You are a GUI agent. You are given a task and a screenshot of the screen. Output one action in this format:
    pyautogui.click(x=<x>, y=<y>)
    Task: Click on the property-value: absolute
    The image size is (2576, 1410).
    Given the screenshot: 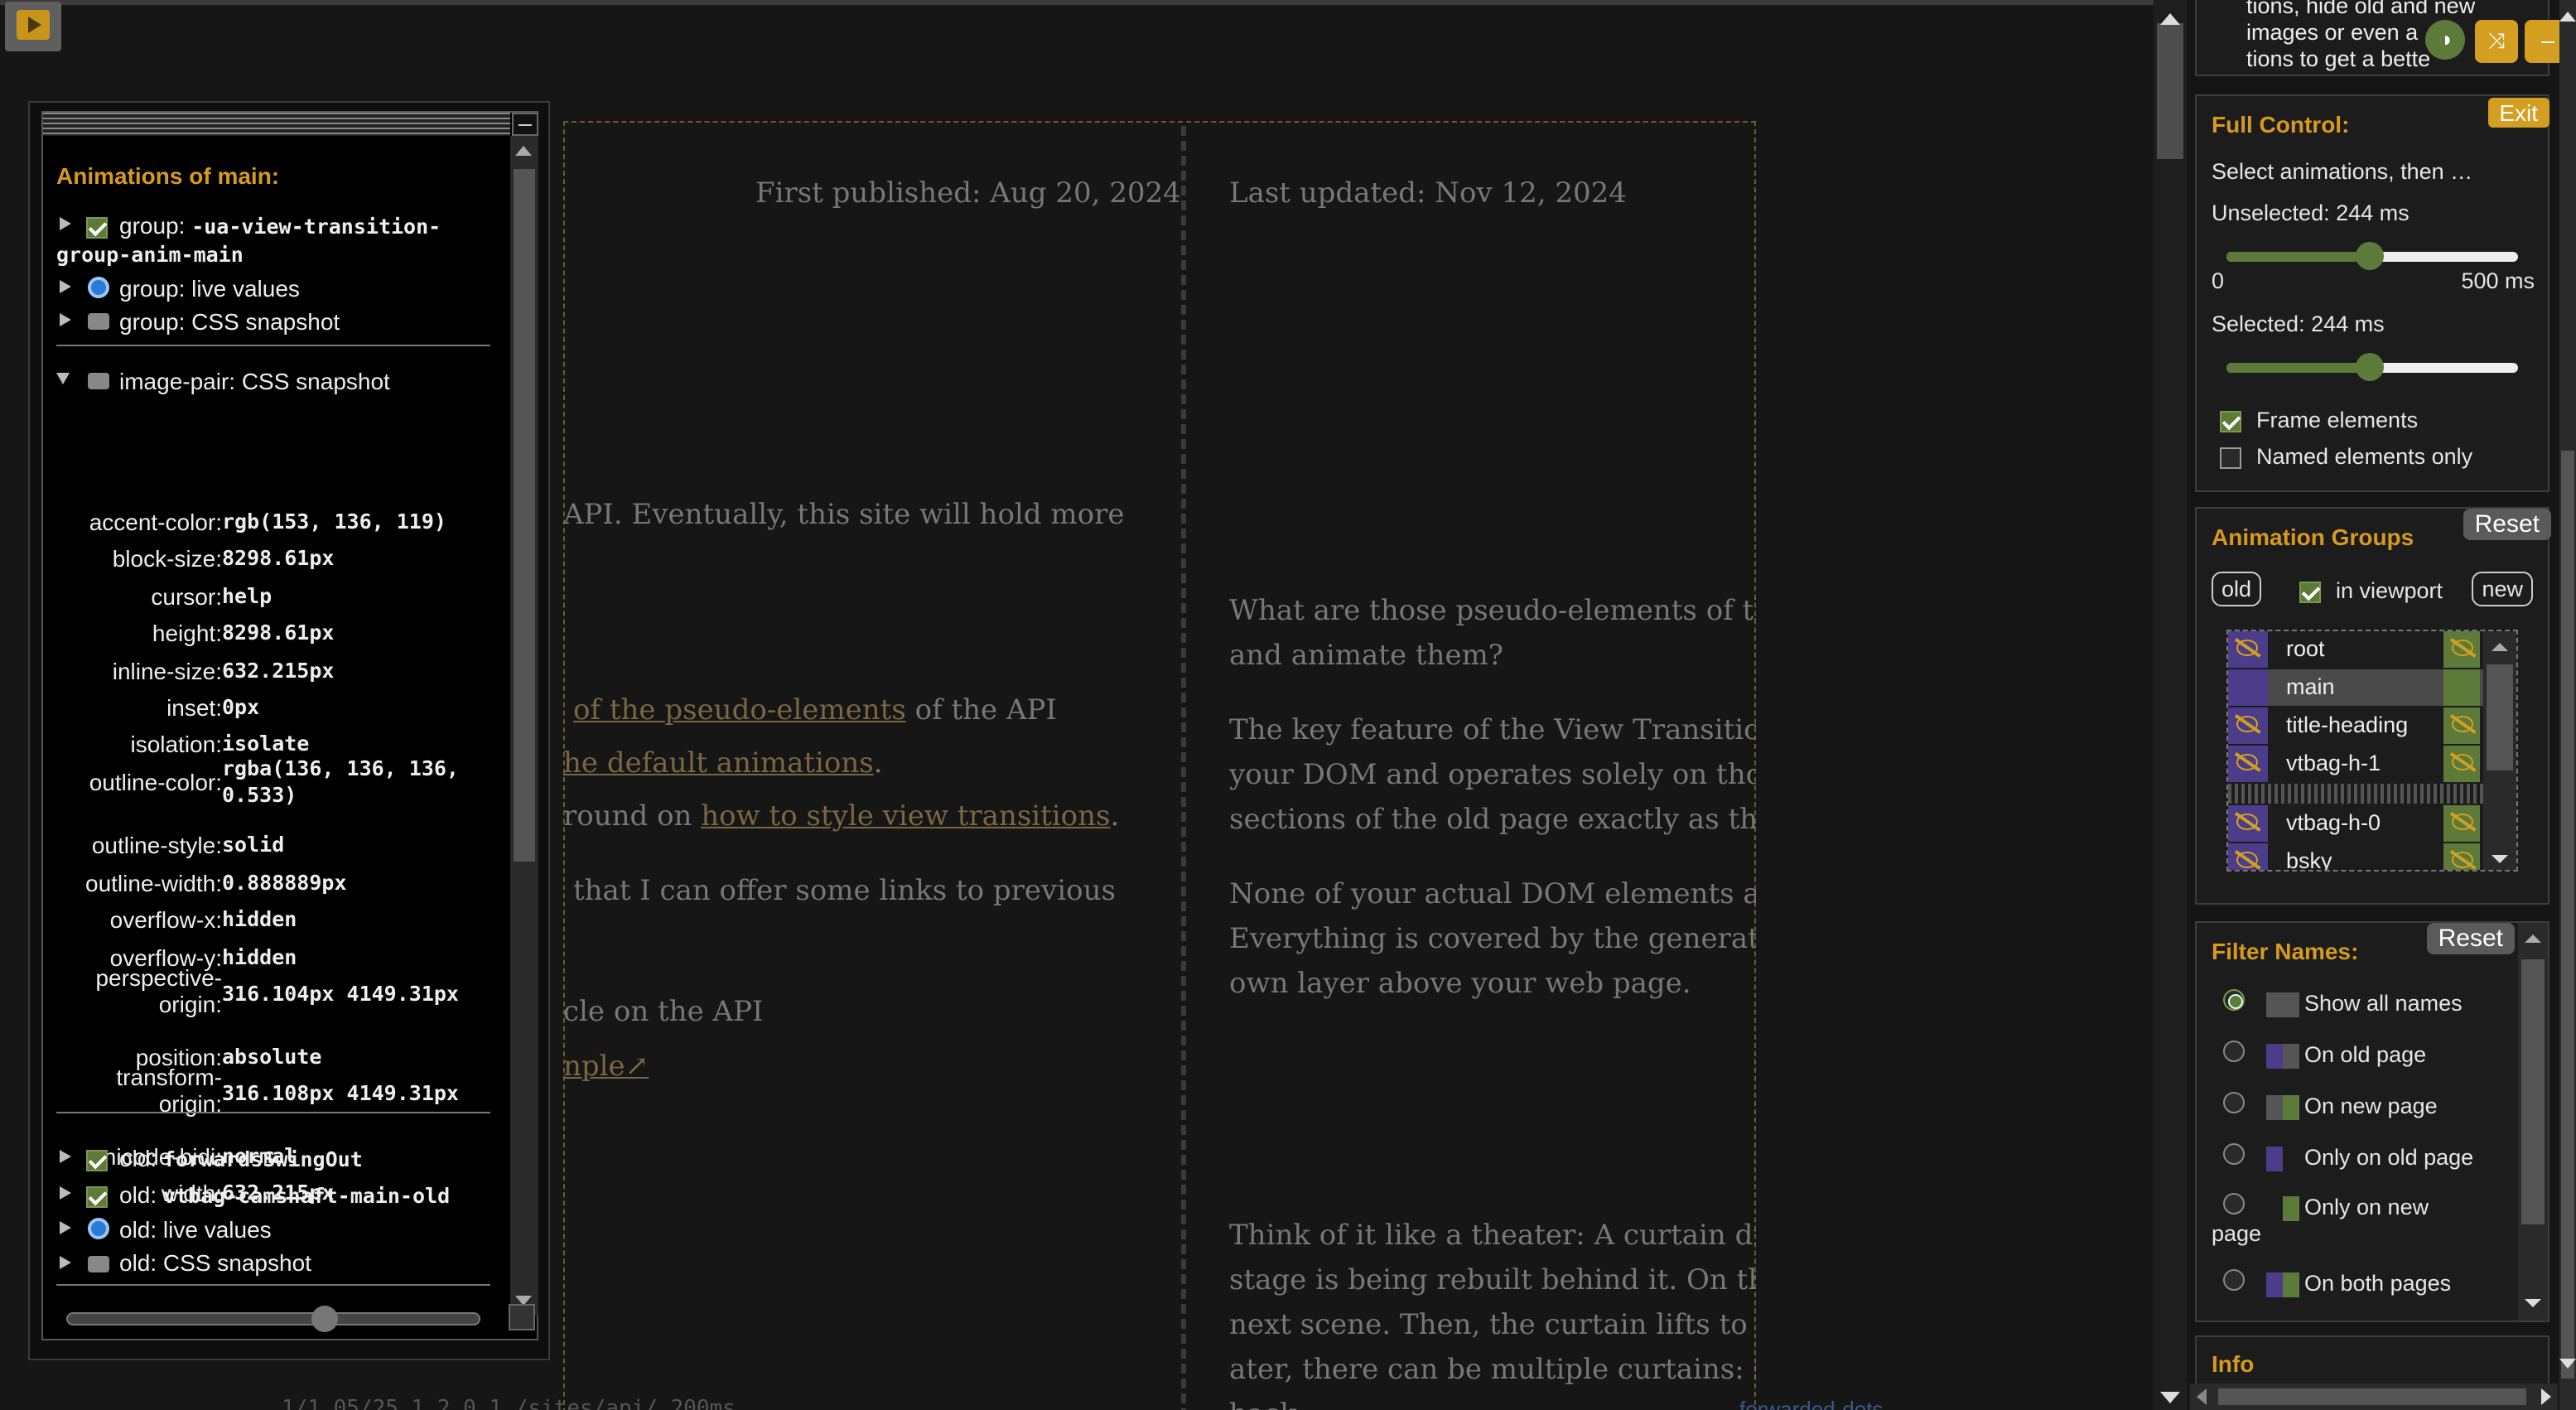 What is the action you would take?
    pyautogui.click(x=272, y=1057)
    